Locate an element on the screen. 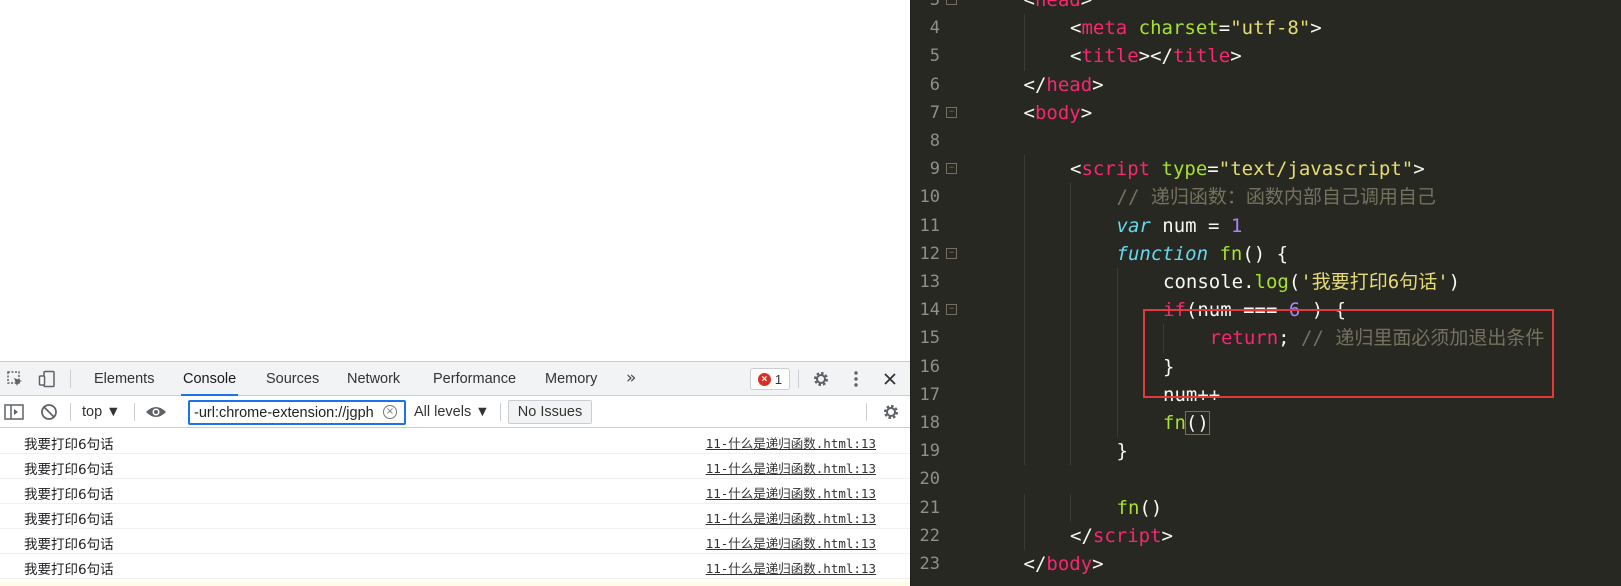 The width and height of the screenshot is (1621, 586). code-token: = is located at coordinates (1219, 225).